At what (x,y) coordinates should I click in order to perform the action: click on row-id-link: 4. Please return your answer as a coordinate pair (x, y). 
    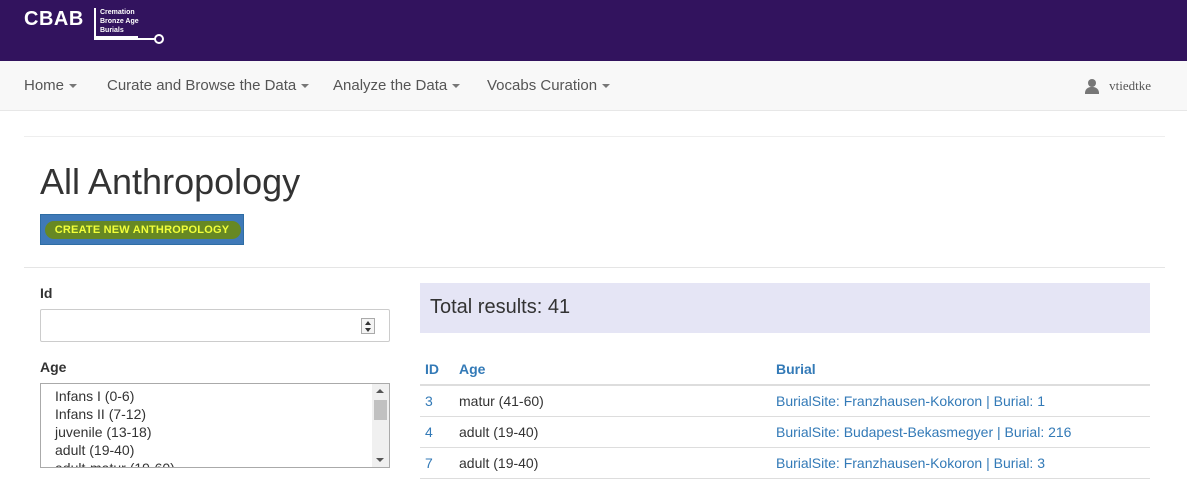
    Looking at the image, I should click on (429, 432).